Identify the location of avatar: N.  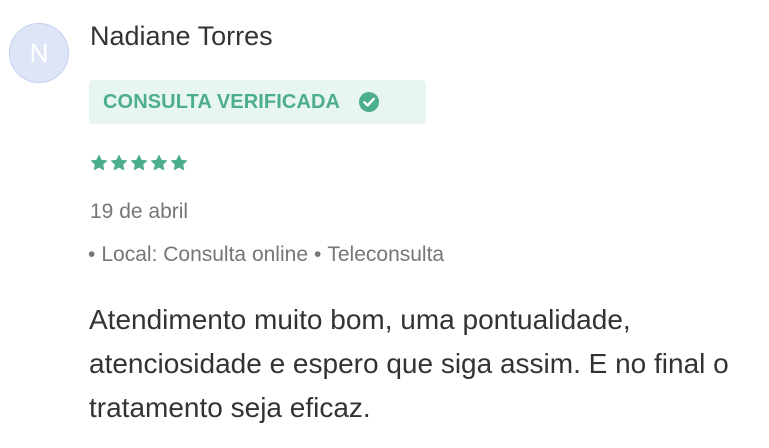
(39, 53).